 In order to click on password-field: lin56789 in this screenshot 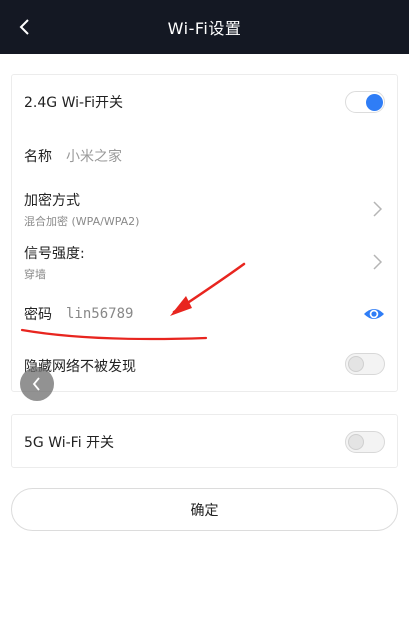, I will do `click(99, 314)`.